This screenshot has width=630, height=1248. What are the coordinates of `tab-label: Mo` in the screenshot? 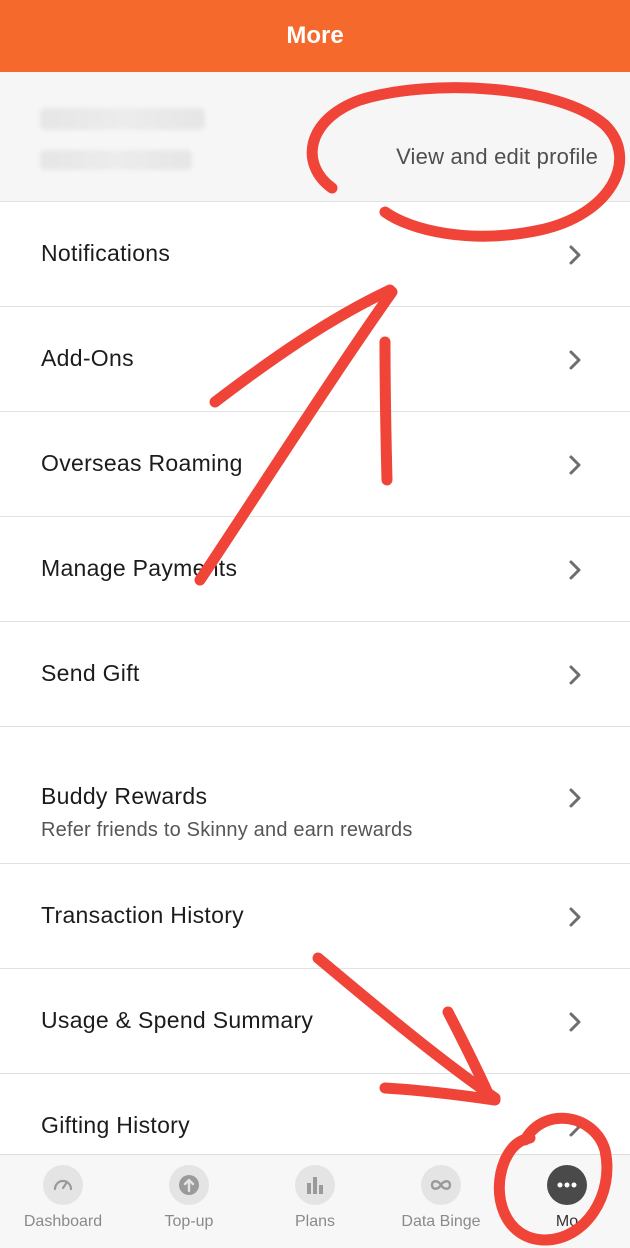 It's located at (567, 1221).